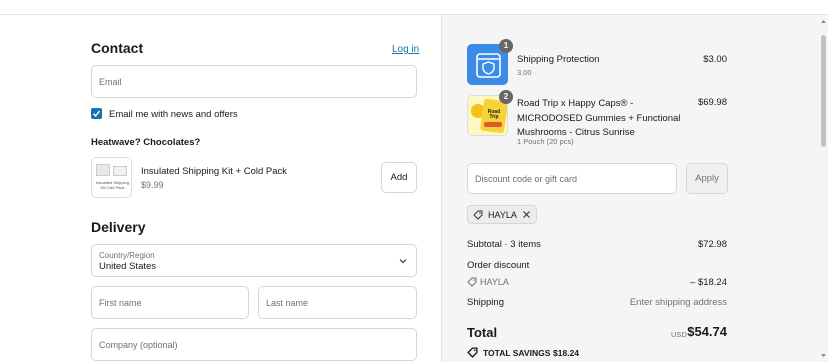 Image resolution: width=828 pixels, height=362 pixels. What do you see at coordinates (254, 81) in the screenshot?
I see `email-field: Email` at bounding box center [254, 81].